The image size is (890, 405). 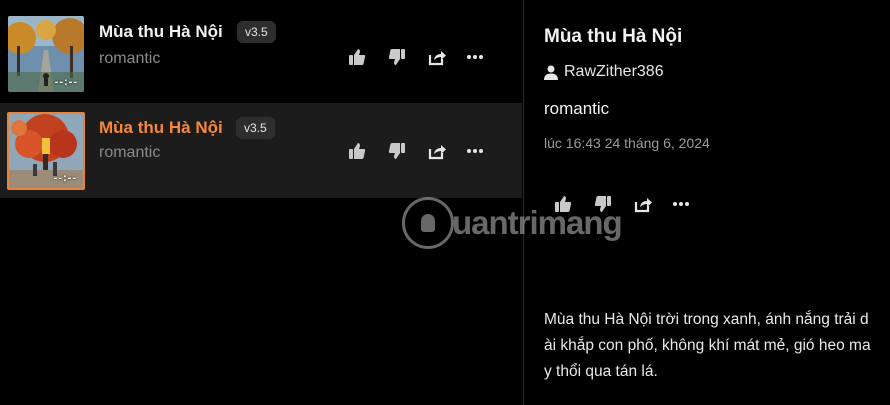 What do you see at coordinates (613, 36) in the screenshot?
I see `detail-title: Mùa thu Hà Nội` at bounding box center [613, 36].